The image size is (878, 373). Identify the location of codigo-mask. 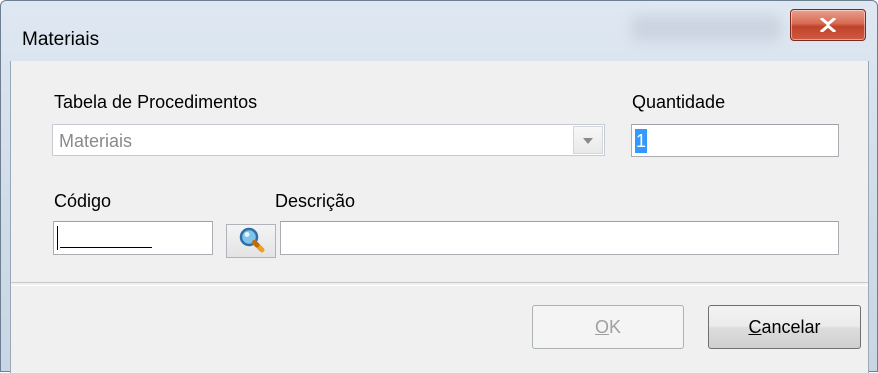
(106, 247).